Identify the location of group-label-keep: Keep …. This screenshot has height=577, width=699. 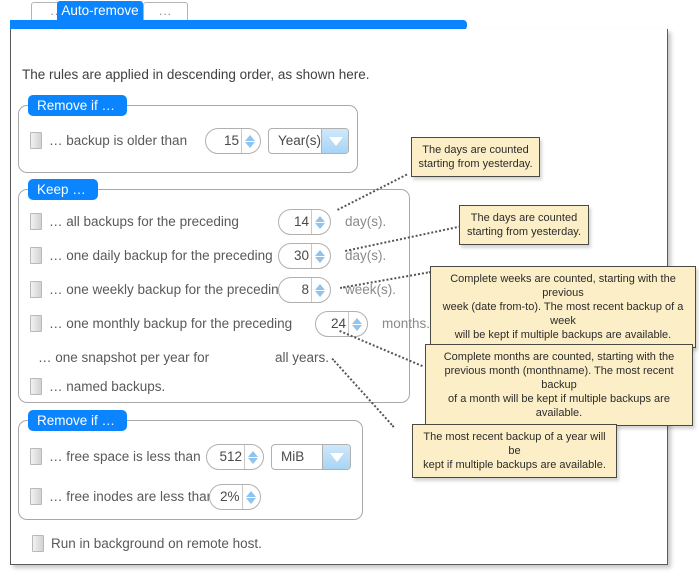
(63, 189).